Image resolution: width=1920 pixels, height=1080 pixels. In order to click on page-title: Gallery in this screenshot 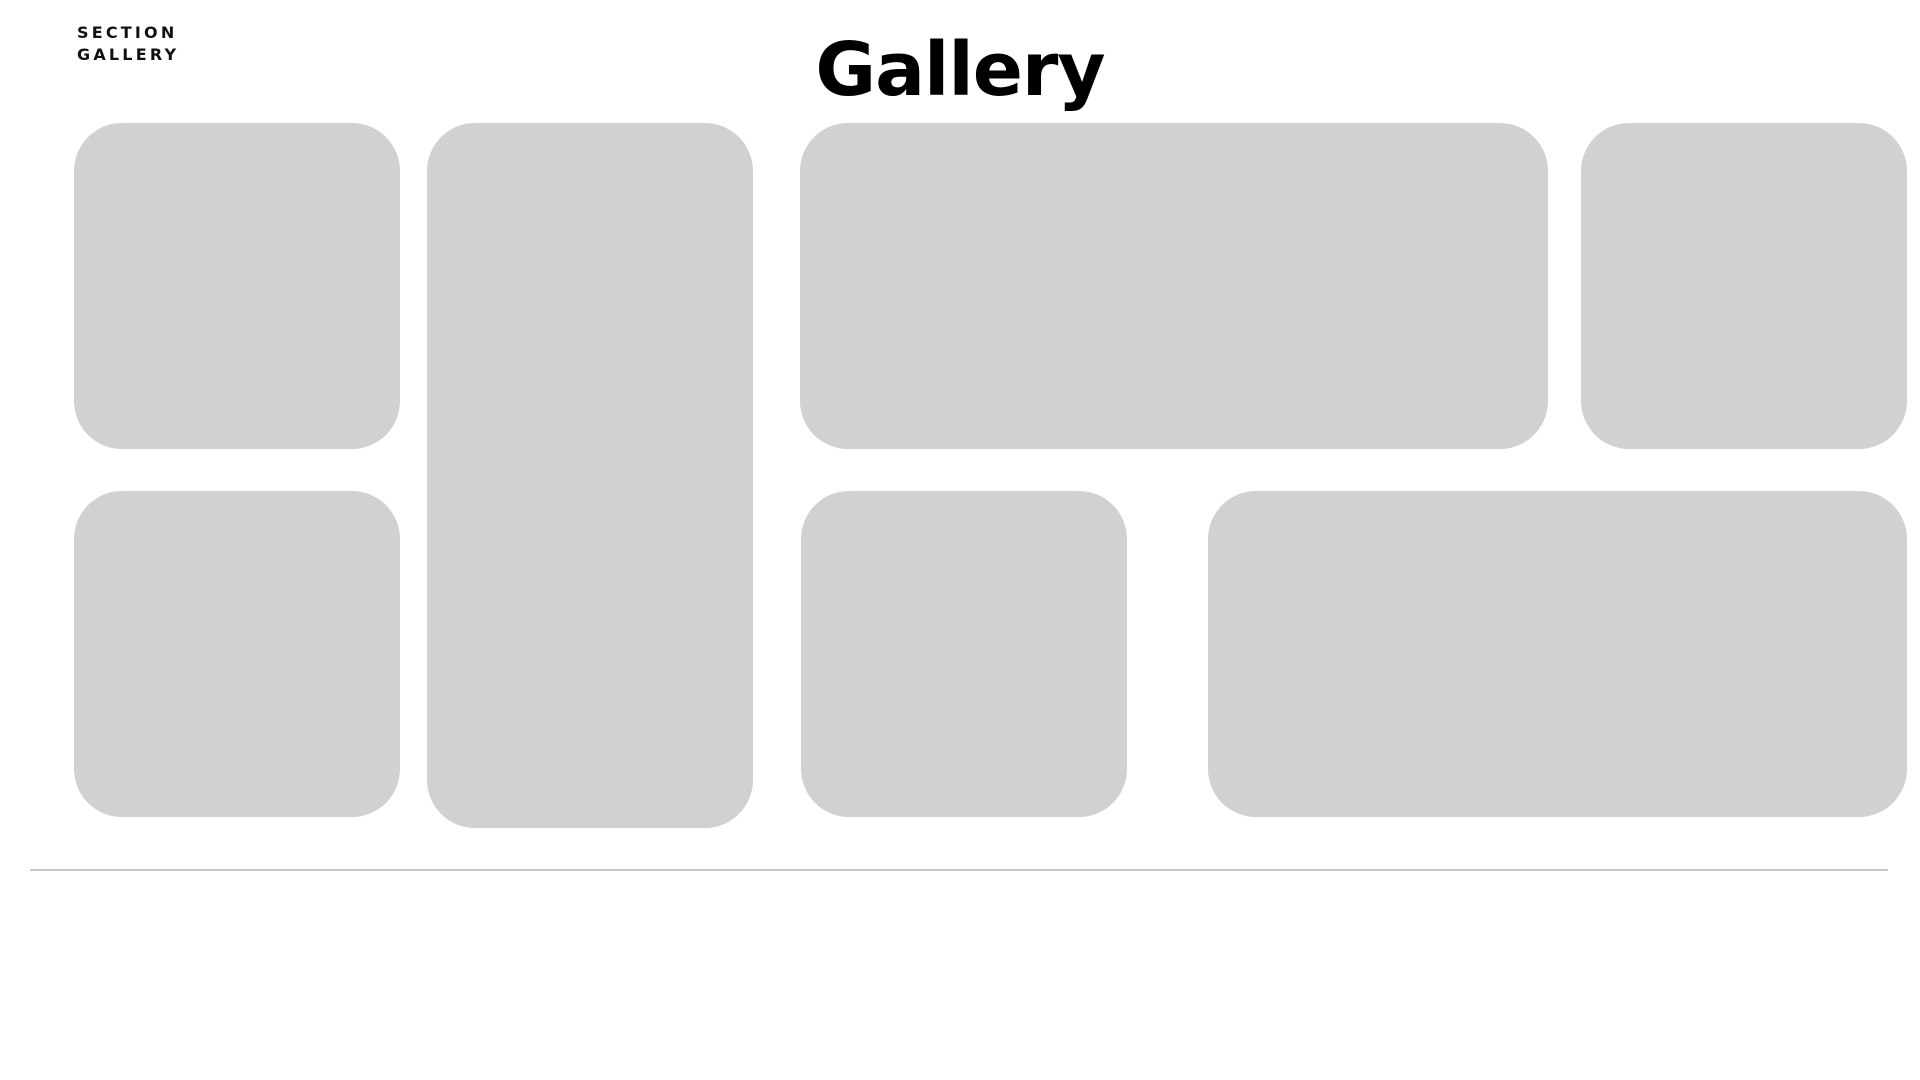, I will do `click(960, 70)`.